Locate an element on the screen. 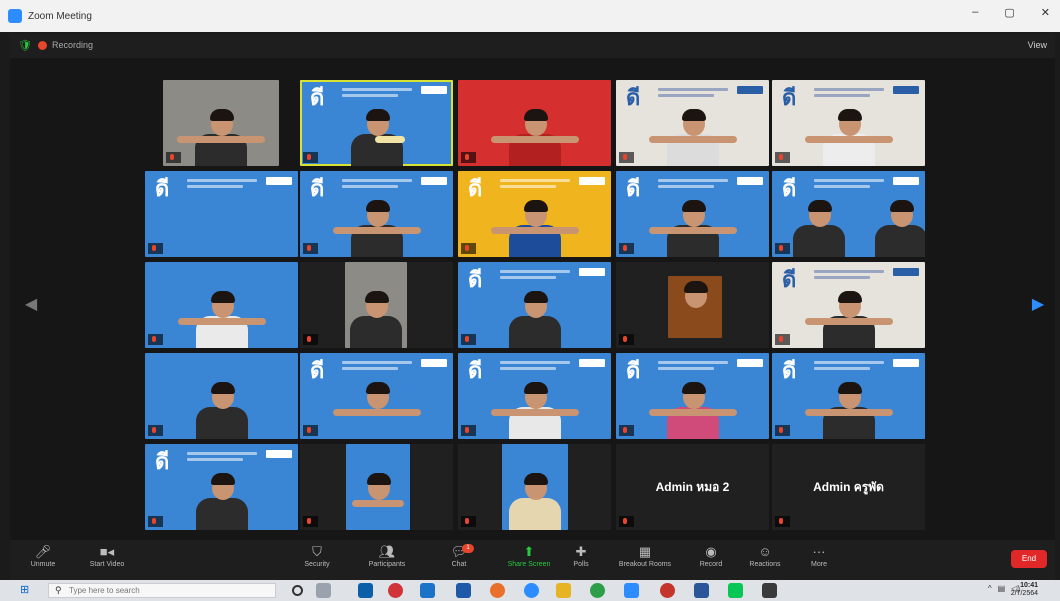  participant-video-tile-active-speaker: ดี is located at coordinates (376, 123).